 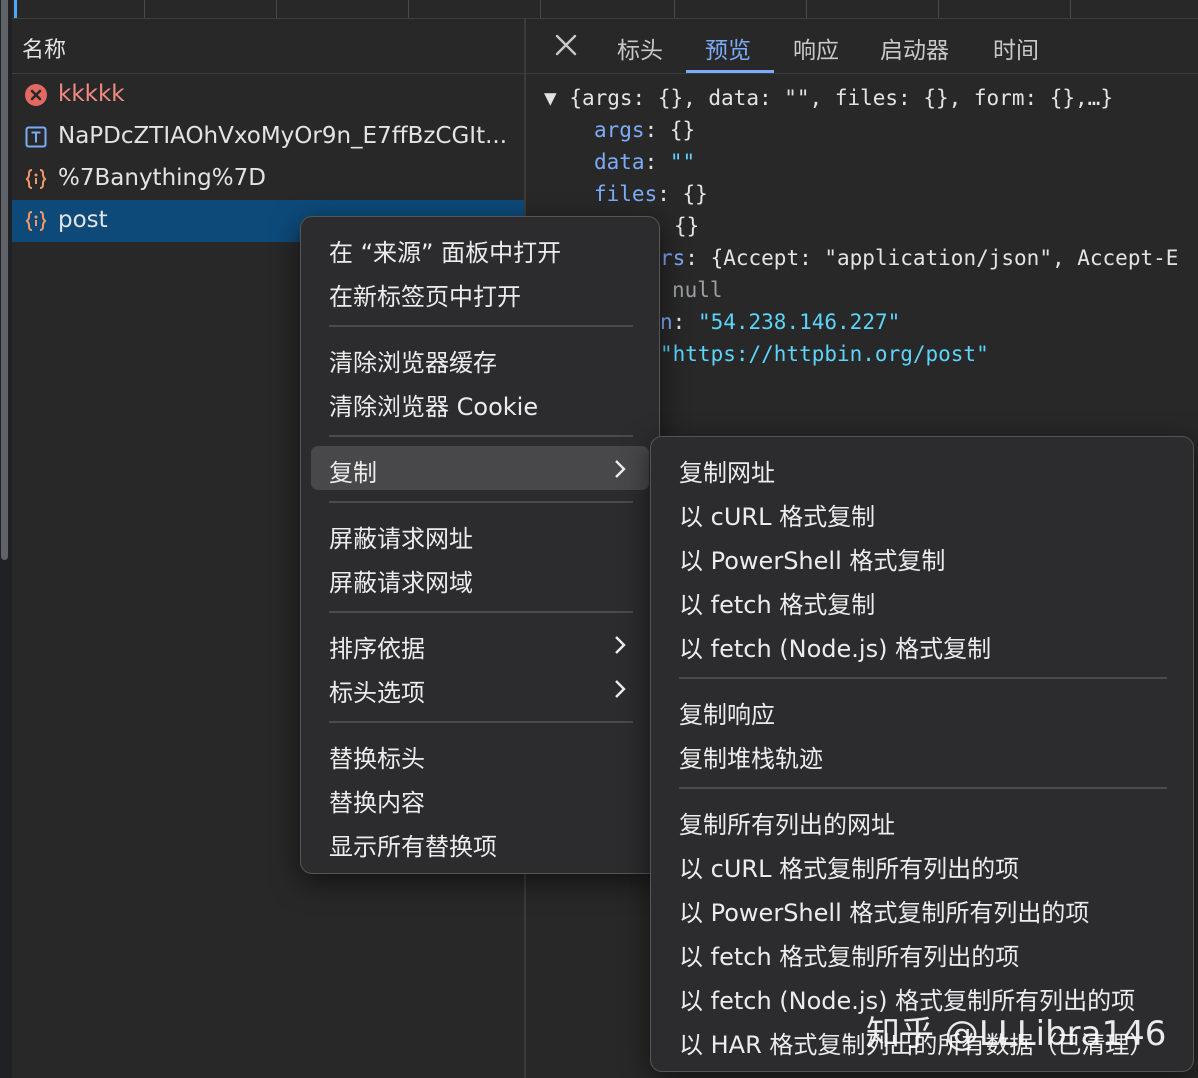 What do you see at coordinates (377, 756) in the screenshot?
I see `menu-item-override-headers: 替换标头` at bounding box center [377, 756].